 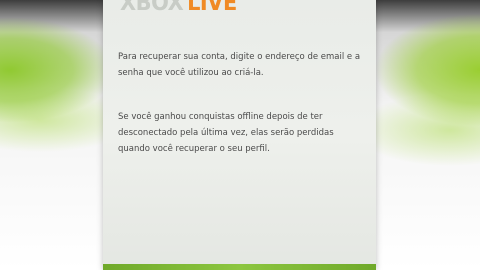 I want to click on logo-xbox-text: XBOX, so click(x=152, y=8).